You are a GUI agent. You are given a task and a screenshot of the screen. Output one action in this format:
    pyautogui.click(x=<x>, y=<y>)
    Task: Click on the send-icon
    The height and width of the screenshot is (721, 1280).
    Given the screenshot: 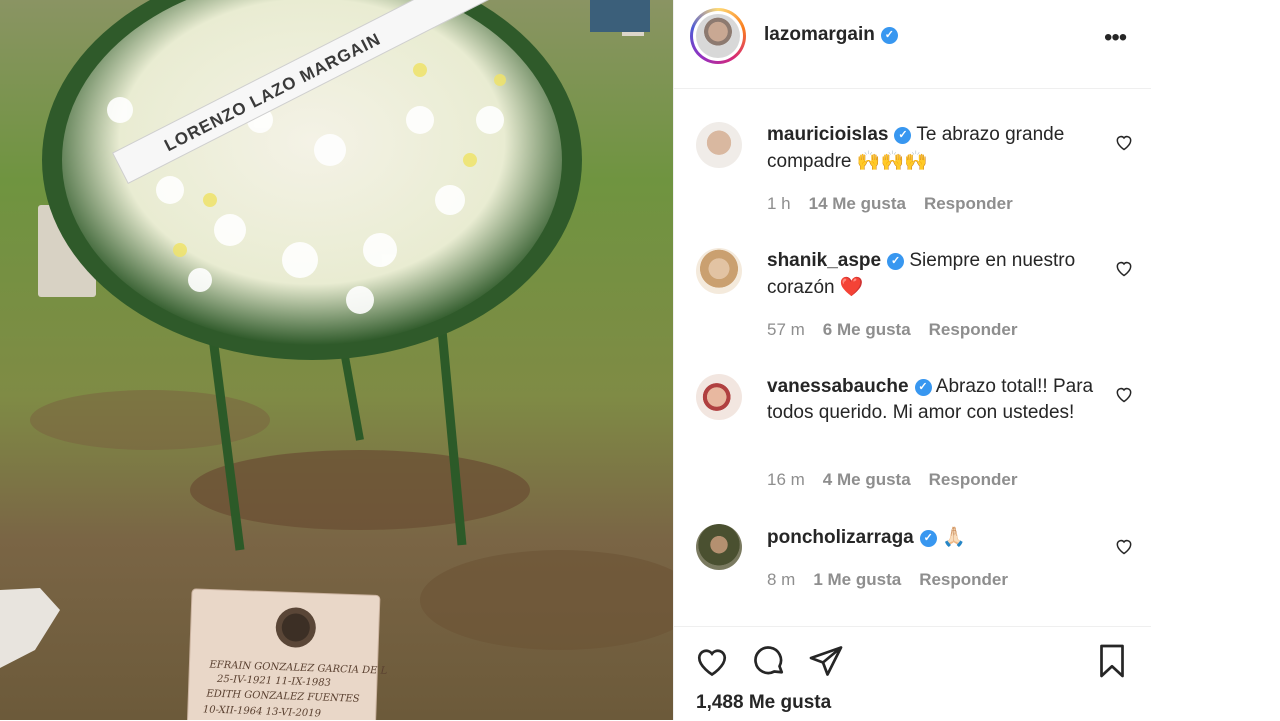 What is the action you would take?
    pyautogui.click(x=826, y=661)
    